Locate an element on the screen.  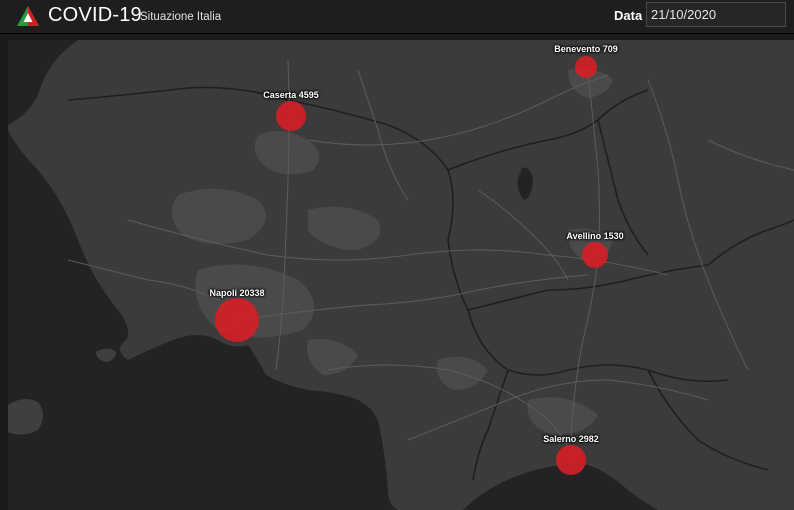
logo-icon is located at coordinates (28, 16).